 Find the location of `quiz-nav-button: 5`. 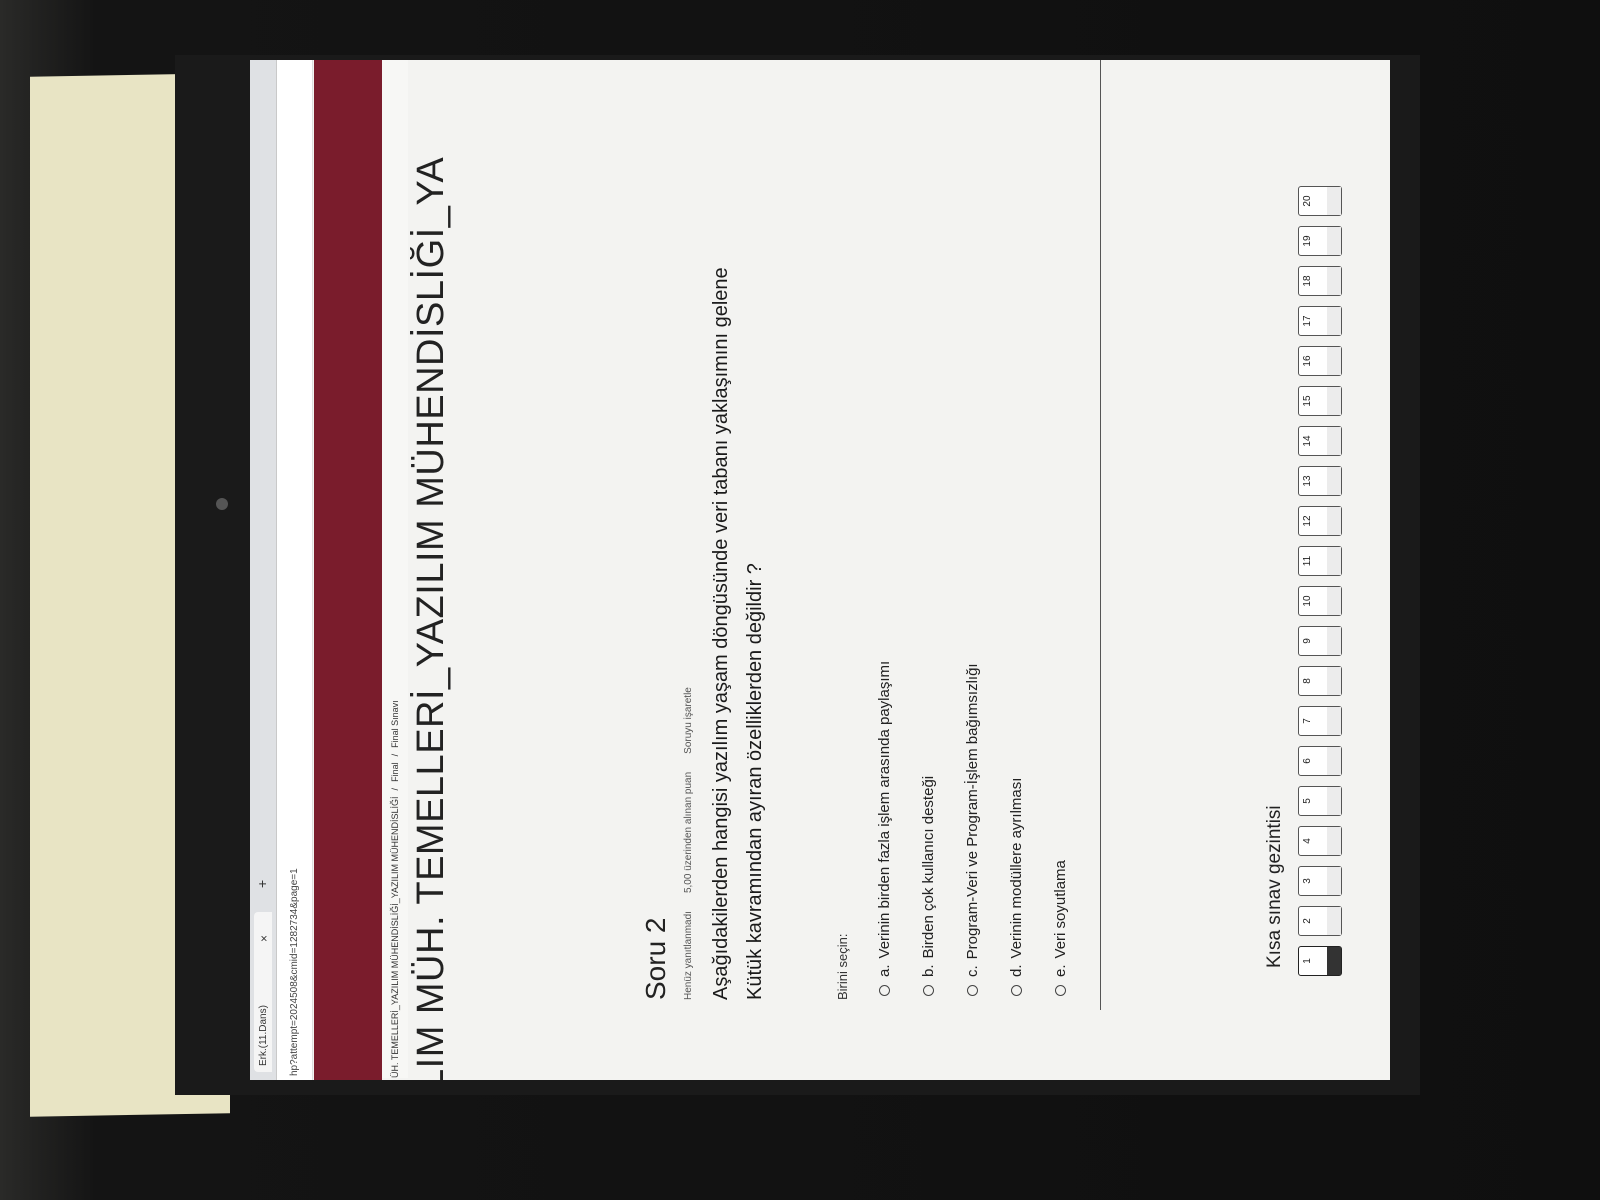

quiz-nav-button: 5 is located at coordinates (1320, 801).